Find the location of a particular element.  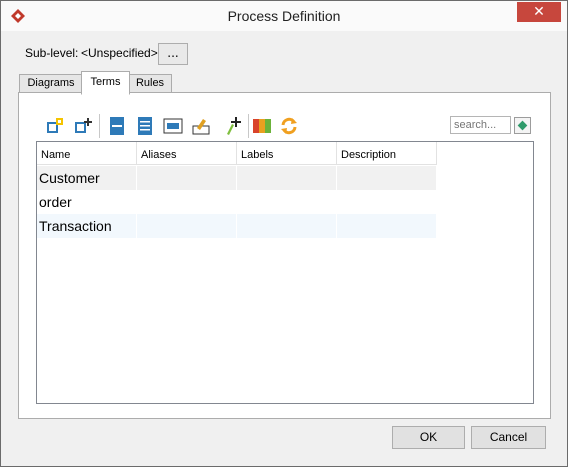

table-row: order is located at coordinates (237, 202).